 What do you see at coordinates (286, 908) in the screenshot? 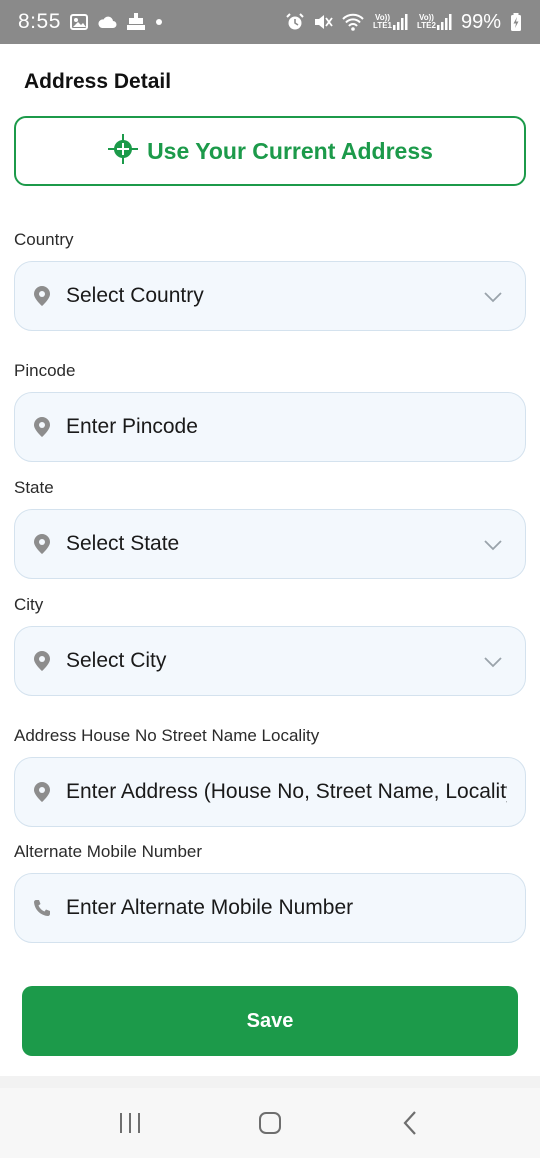
I see `alternate-mobile-input` at bounding box center [286, 908].